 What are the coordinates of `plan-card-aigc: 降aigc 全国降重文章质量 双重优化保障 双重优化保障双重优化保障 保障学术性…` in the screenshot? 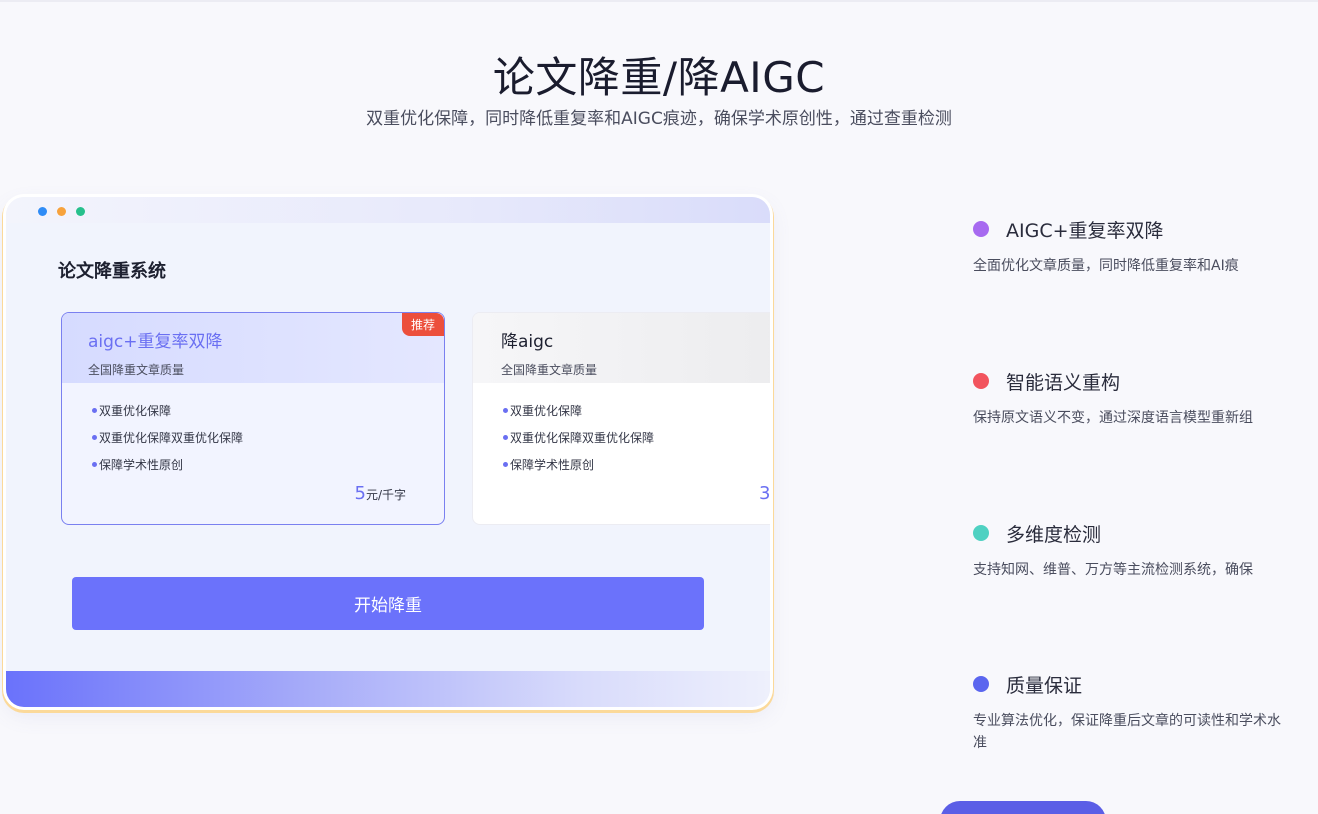 It's located at (621, 418).